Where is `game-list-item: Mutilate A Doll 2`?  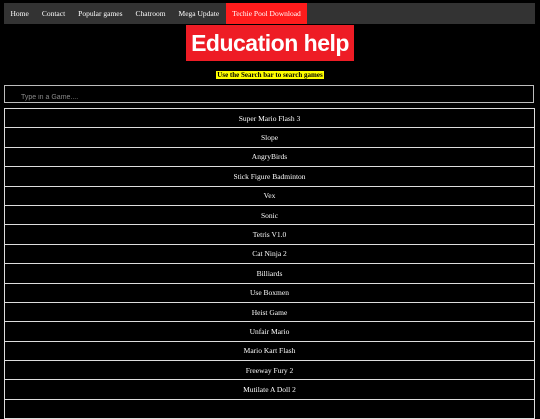 game-list-item: Mutilate A Doll 2 is located at coordinates (269, 390).